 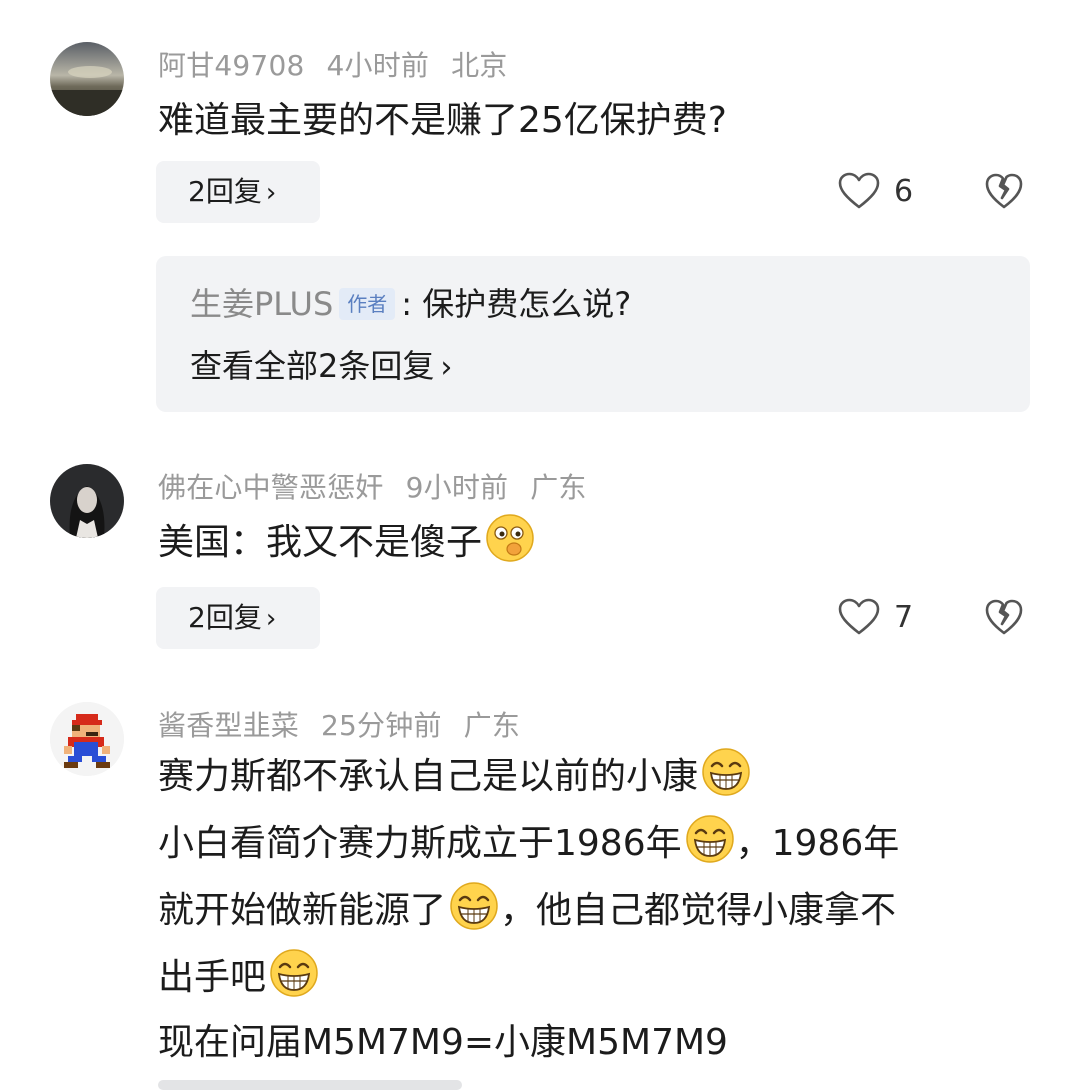 What do you see at coordinates (510, 538) in the screenshot?
I see `thinking-face-emoji` at bounding box center [510, 538].